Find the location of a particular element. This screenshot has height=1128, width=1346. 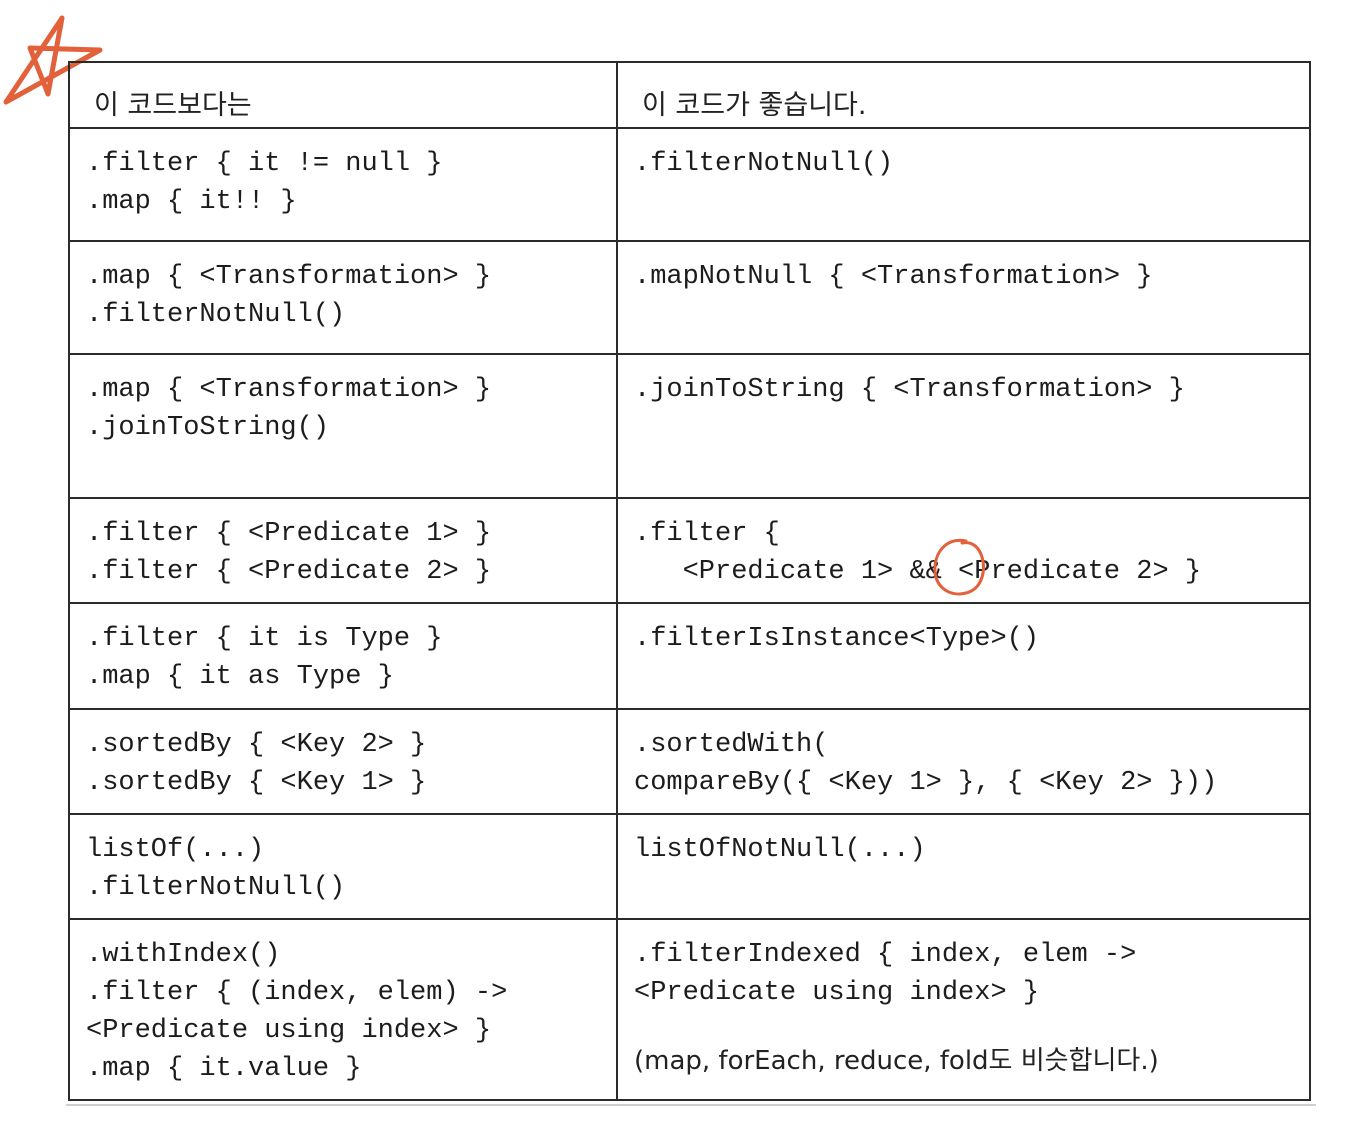

code-line: .joinToString { <Transformation> } is located at coordinates (909, 390).